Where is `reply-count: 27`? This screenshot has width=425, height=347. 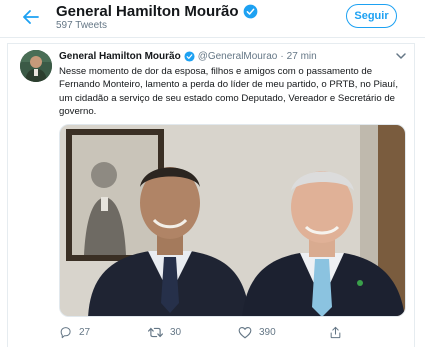 reply-count: 27 is located at coordinates (85, 332).